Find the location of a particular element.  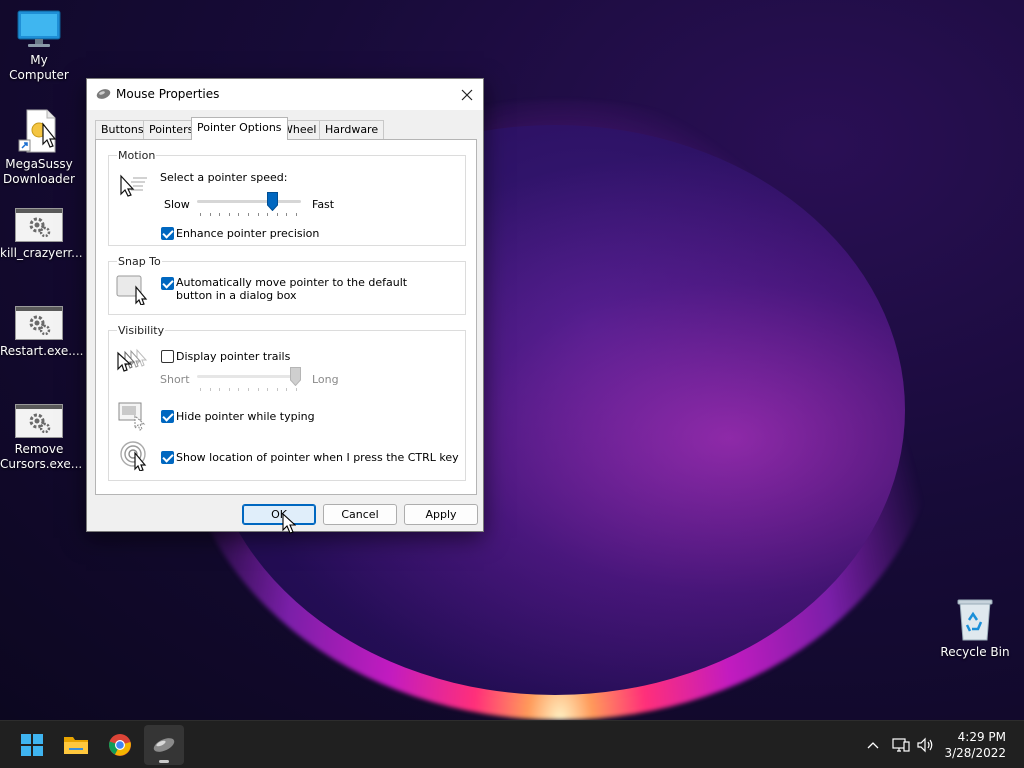

taskbar-clock: 4:29 PM 3/28/2022 is located at coordinates (975, 745).